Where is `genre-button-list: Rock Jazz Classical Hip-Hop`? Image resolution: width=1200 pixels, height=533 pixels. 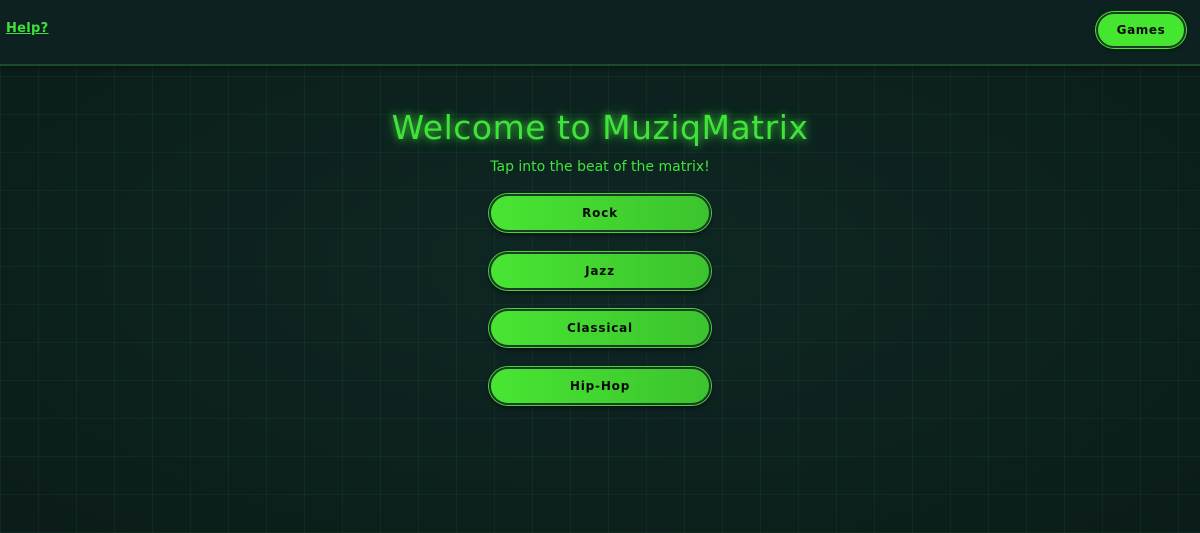
genre-button-list: Rock Jazz Classical Hip-Hop is located at coordinates (600, 309).